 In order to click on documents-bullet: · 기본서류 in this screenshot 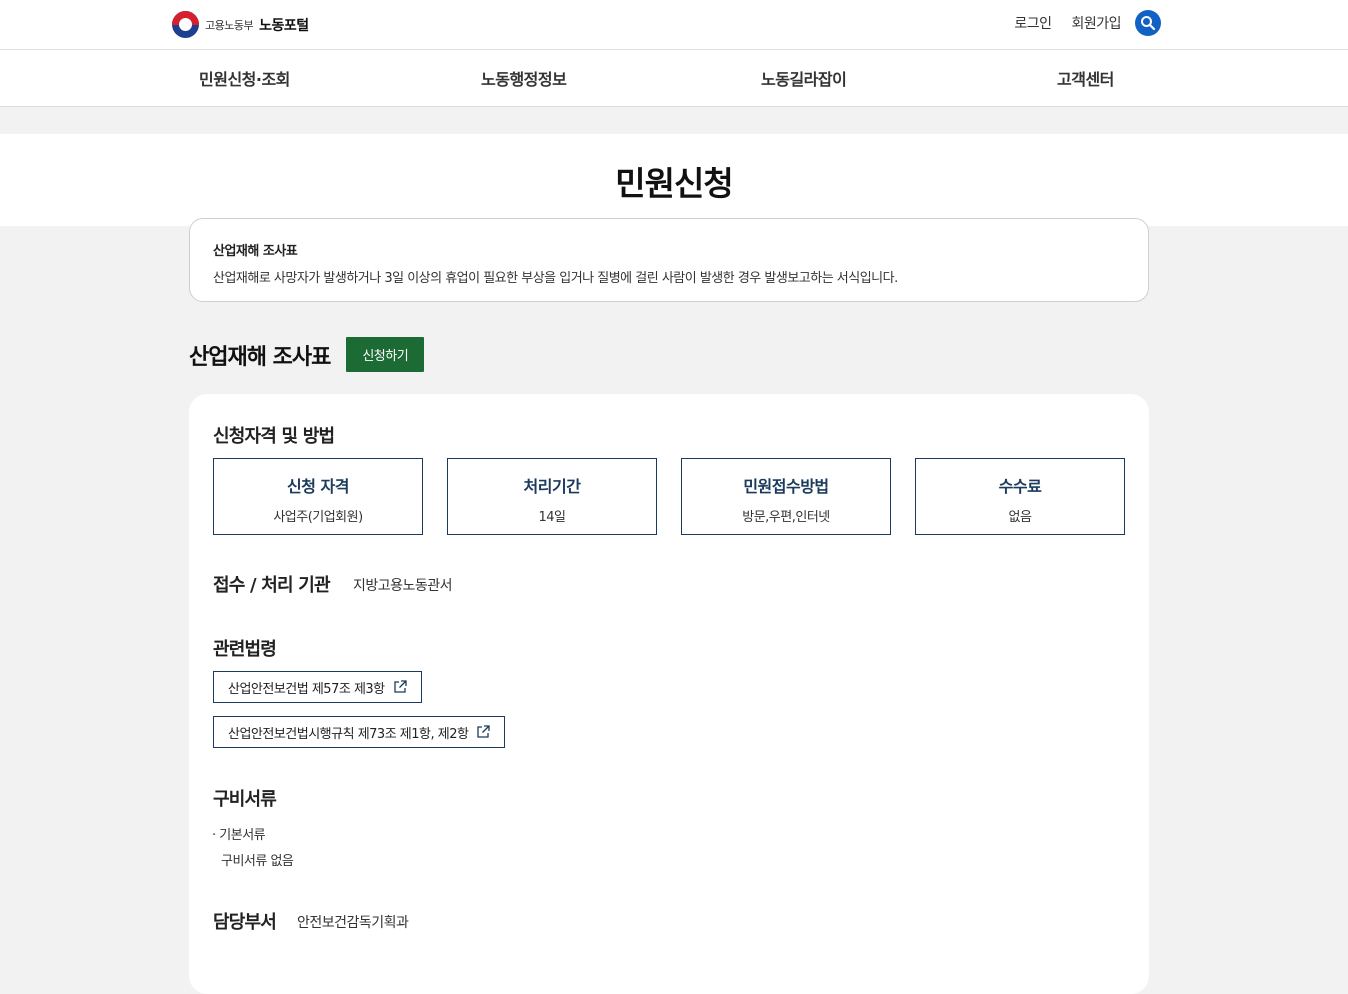, I will do `click(239, 833)`.